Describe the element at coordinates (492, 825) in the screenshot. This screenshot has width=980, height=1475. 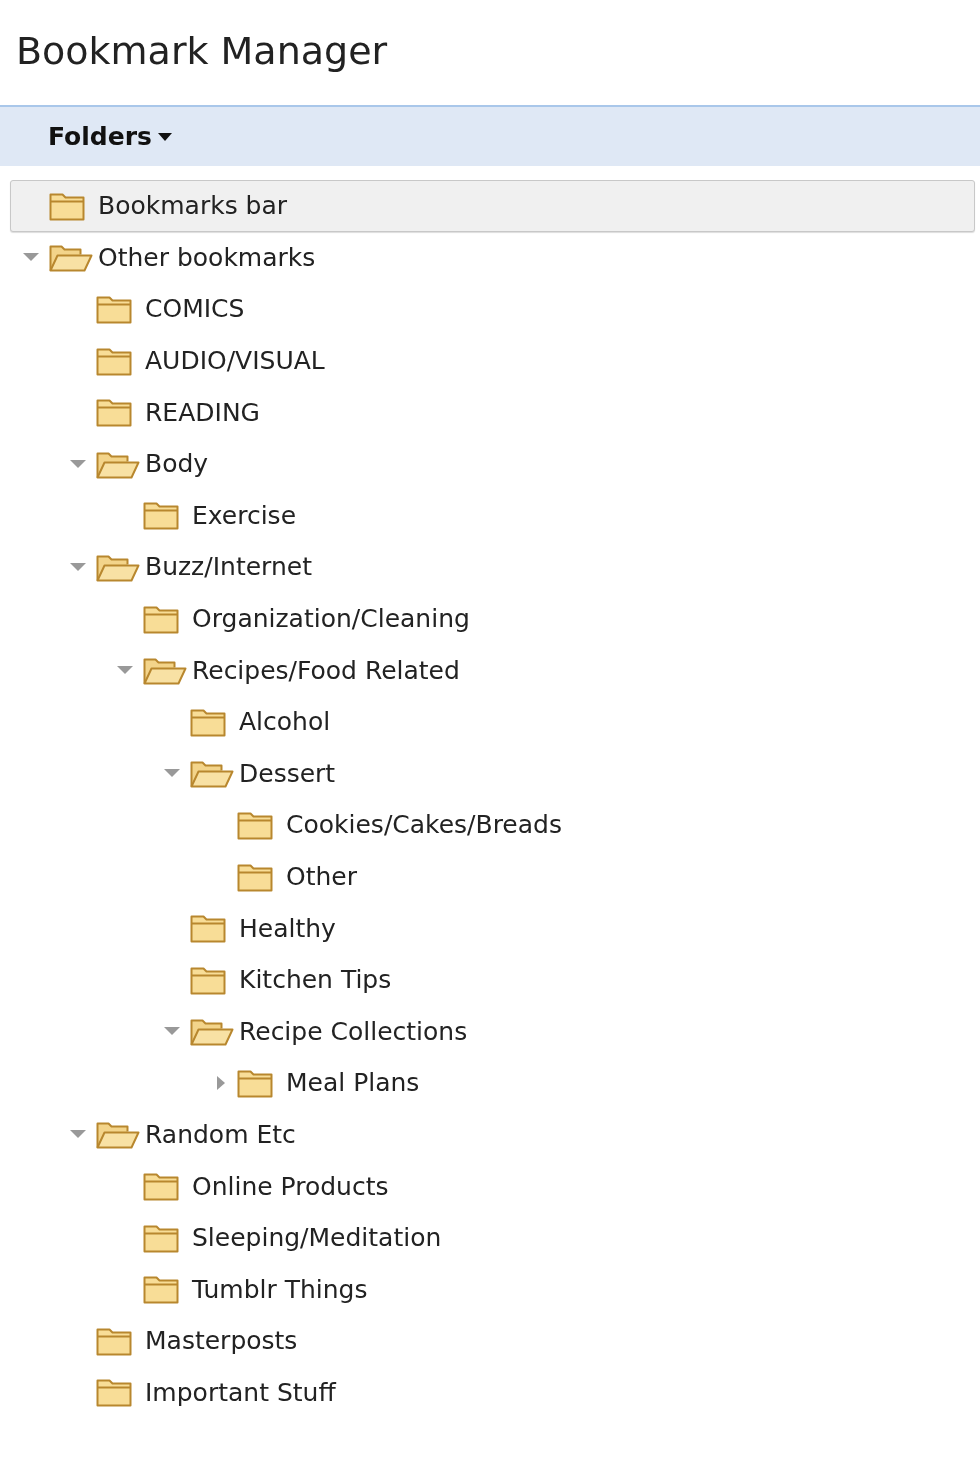
I see `folder-item: Cookies/Cakes/Breads` at that location.